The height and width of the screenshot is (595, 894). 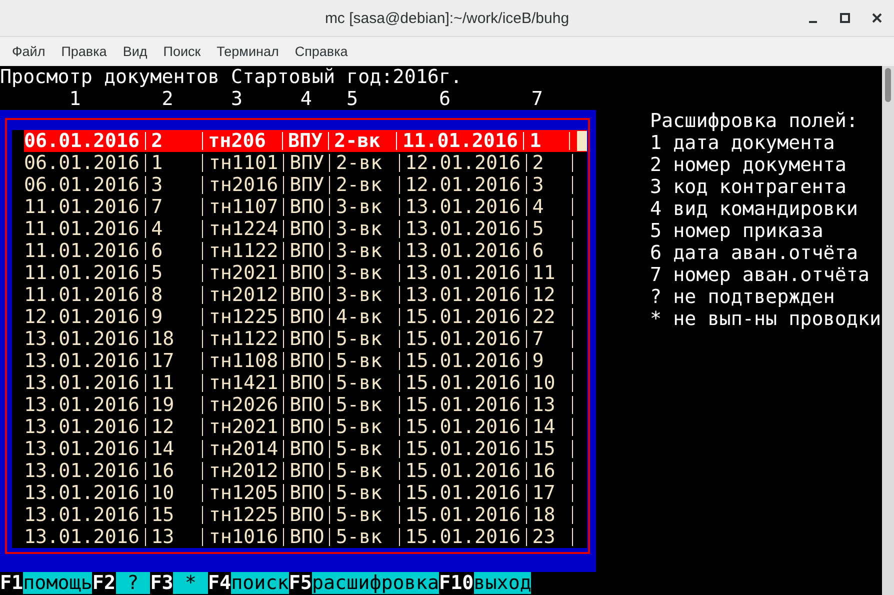 What do you see at coordinates (447, 18) in the screenshot?
I see `window-title: mc [sasa@debian]:~/work/iceB/buhg` at bounding box center [447, 18].